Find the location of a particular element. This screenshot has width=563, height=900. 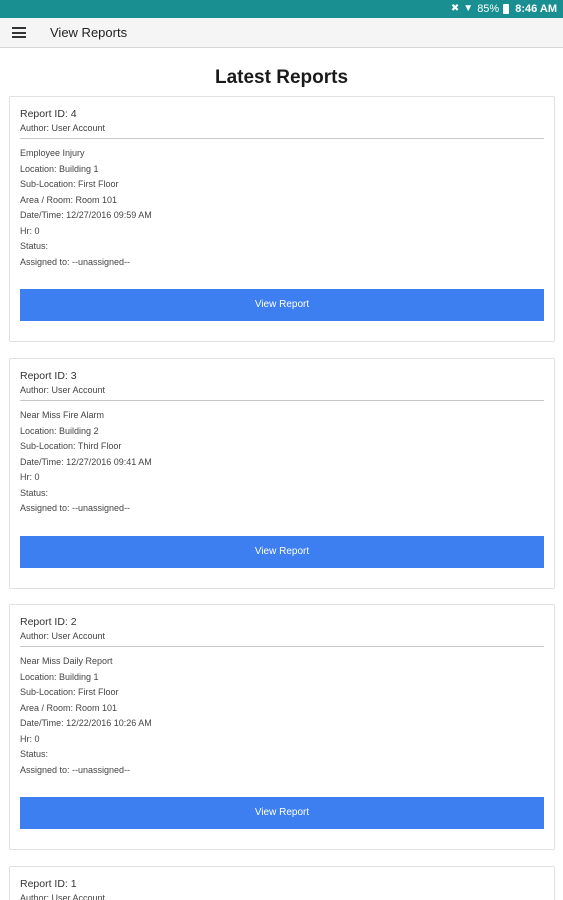

app-bar: View Reports is located at coordinates (281, 33).